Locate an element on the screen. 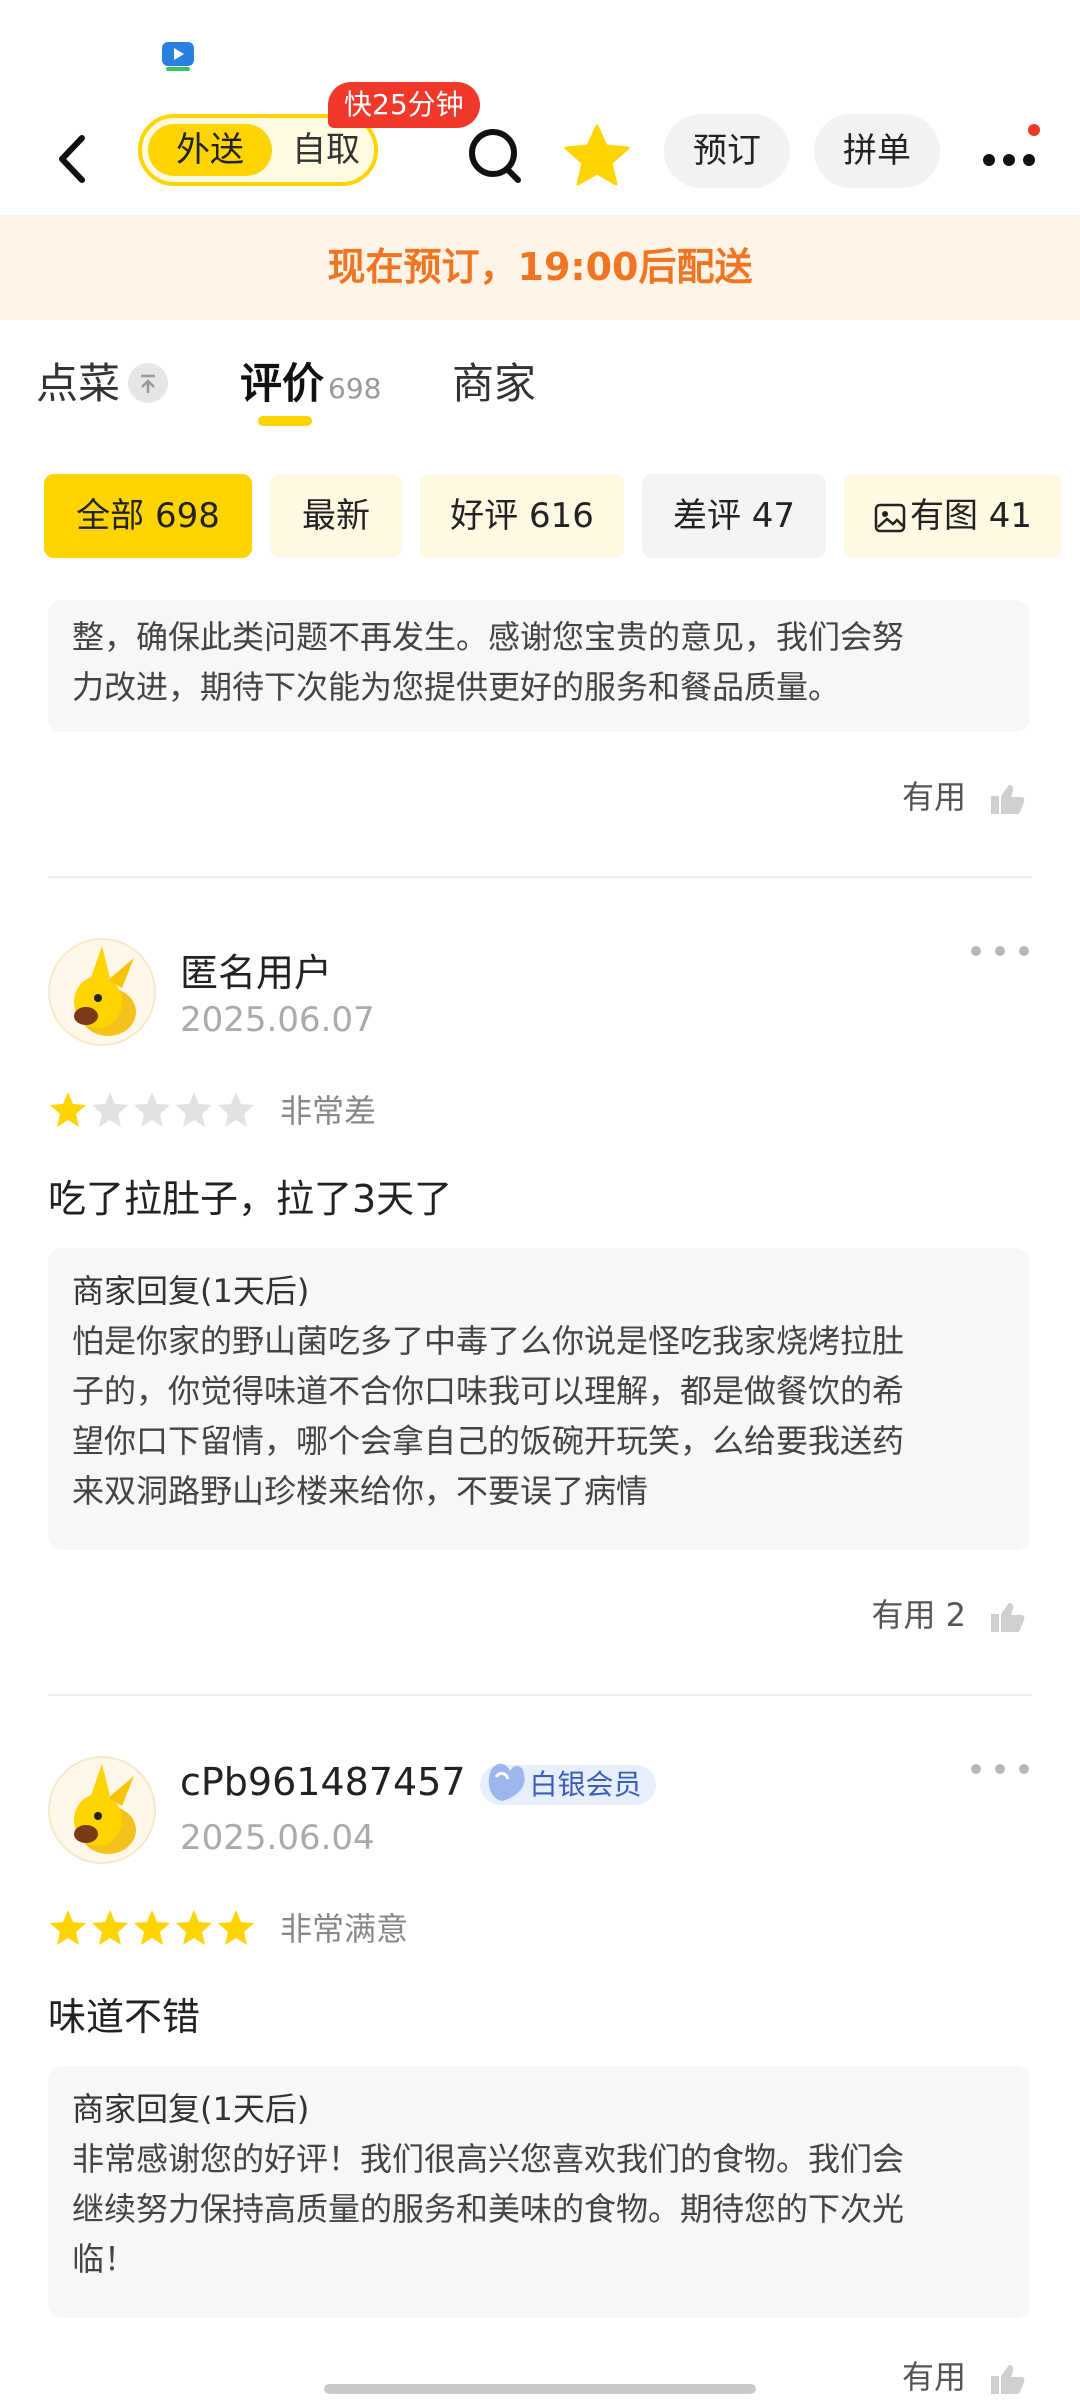  useful-label: 有用 2 is located at coordinates (918, 1615).